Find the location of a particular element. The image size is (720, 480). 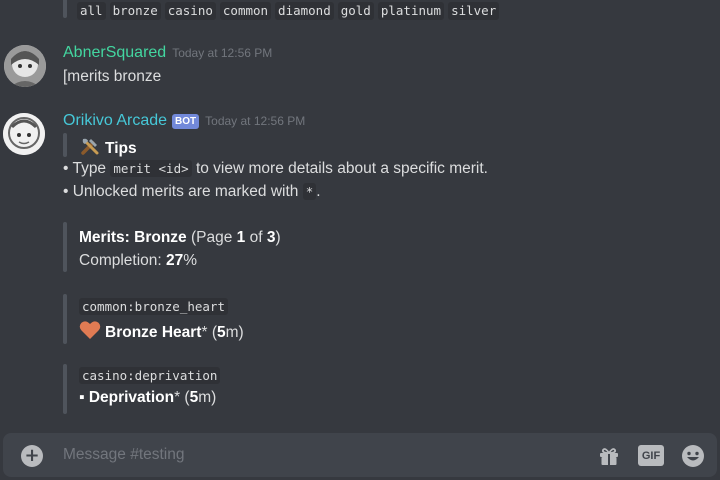

category-tag: platinum is located at coordinates (411, 11).